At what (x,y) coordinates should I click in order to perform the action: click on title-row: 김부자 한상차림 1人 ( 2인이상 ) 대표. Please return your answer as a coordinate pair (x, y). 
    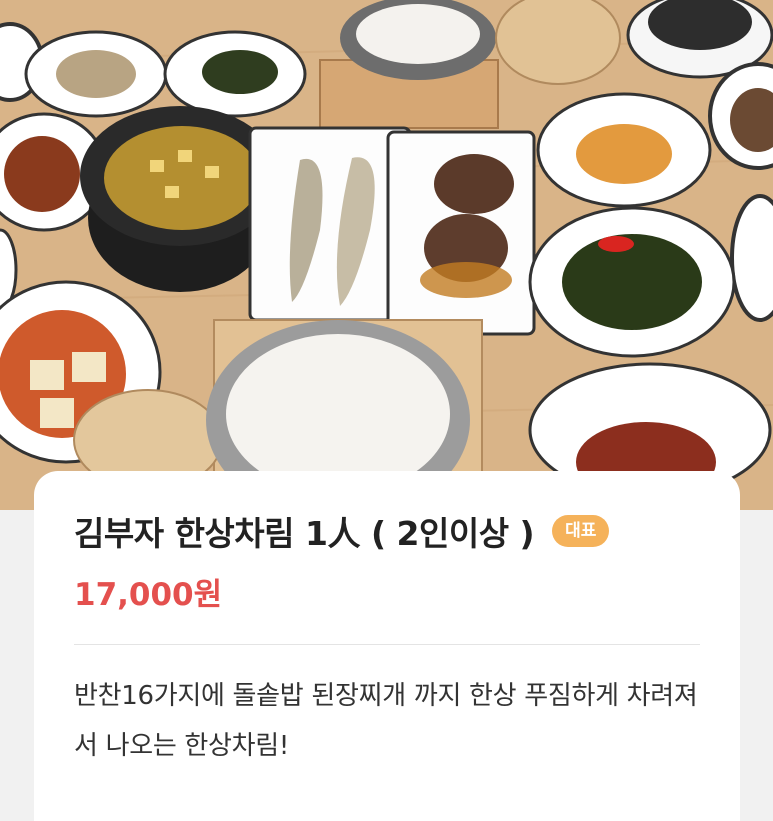
    Looking at the image, I should click on (387, 531).